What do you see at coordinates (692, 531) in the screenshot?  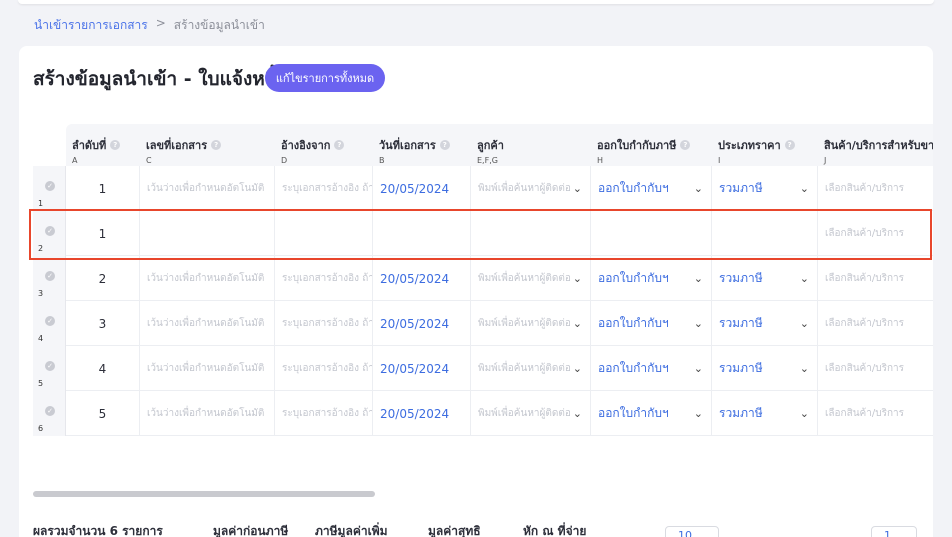 I see `page-size-select: 10` at bounding box center [692, 531].